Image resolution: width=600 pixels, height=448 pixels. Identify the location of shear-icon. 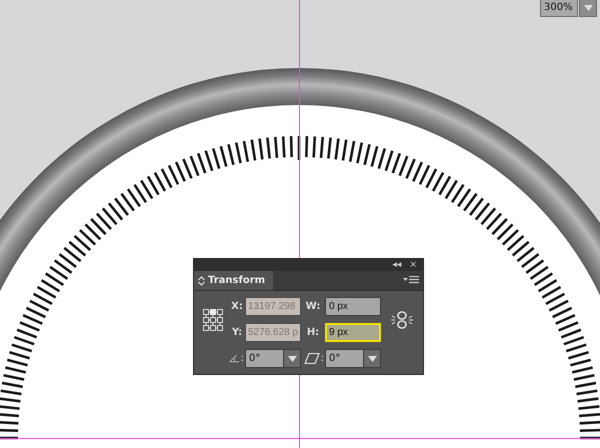
(312, 358).